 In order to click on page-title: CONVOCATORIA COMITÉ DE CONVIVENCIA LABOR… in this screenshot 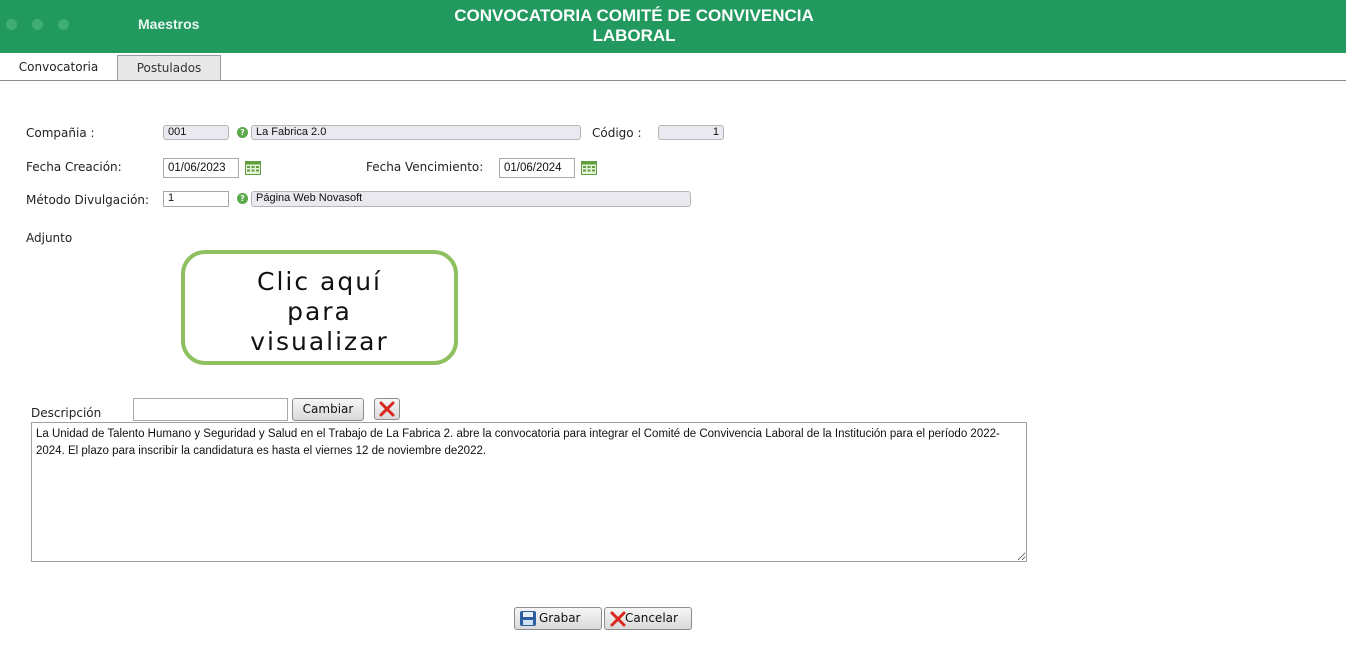, I will do `click(634, 26)`.